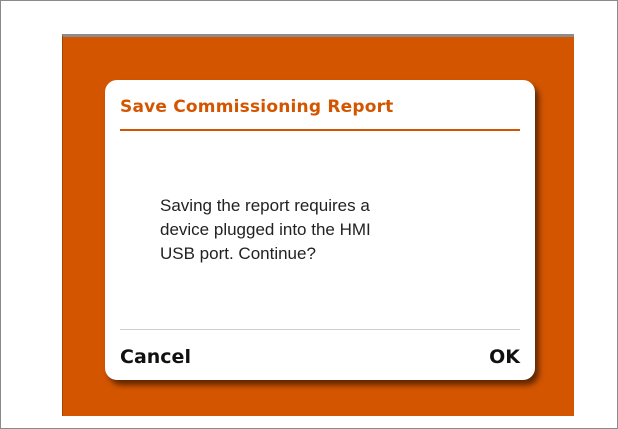  Describe the element at coordinates (265, 229) in the screenshot. I see `message-line-2: device plugged into the HMI` at that location.